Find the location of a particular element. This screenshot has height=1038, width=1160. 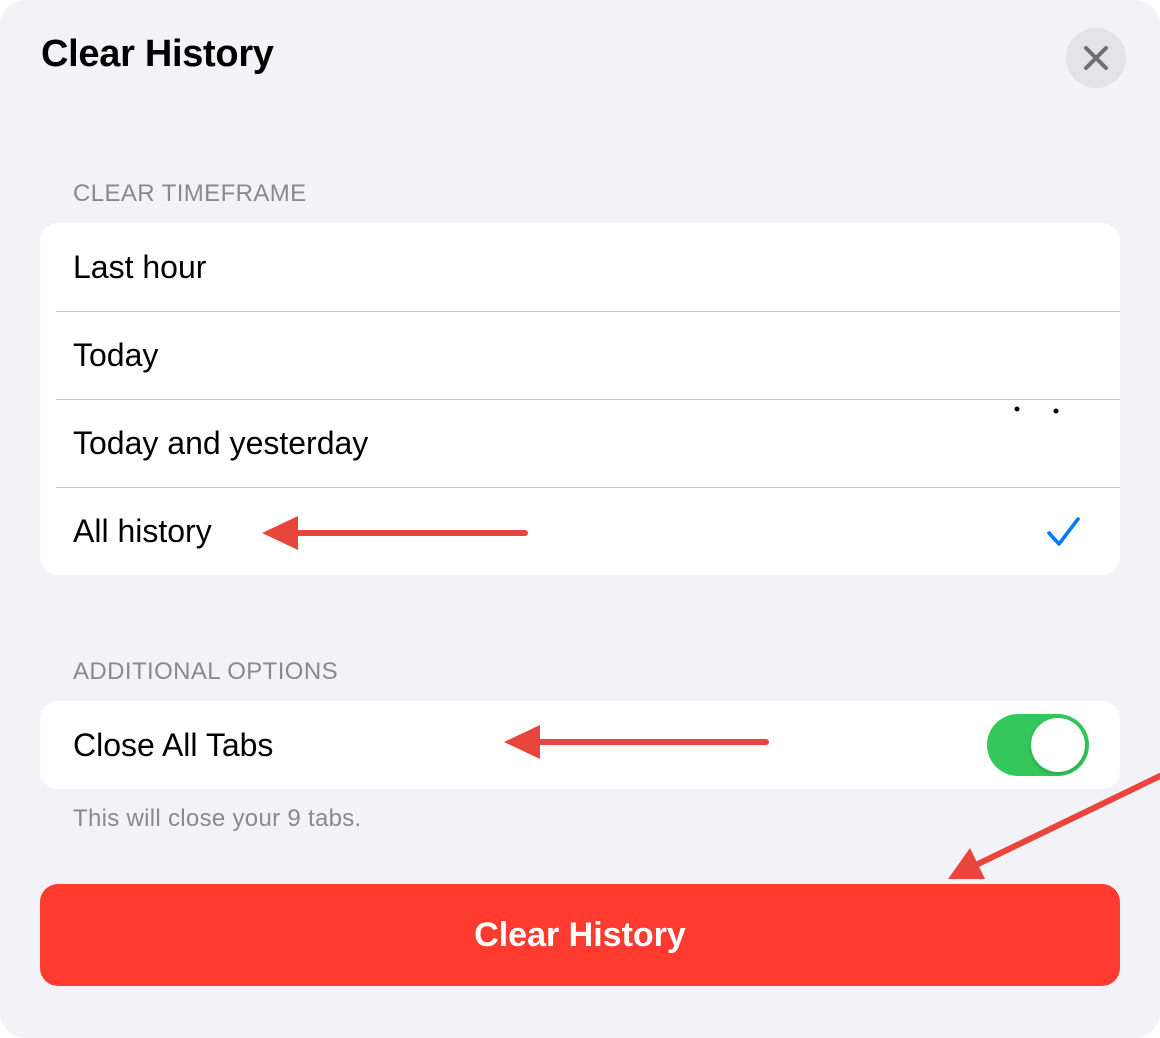

section-header-additional-options: ADDITIONAL OPTIONS is located at coordinates (206, 671).